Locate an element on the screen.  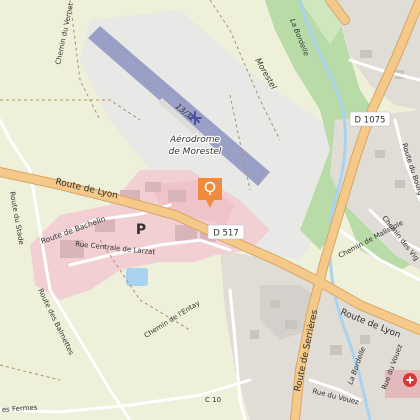
svg-text: D 1075 is located at coordinates (370, 121).